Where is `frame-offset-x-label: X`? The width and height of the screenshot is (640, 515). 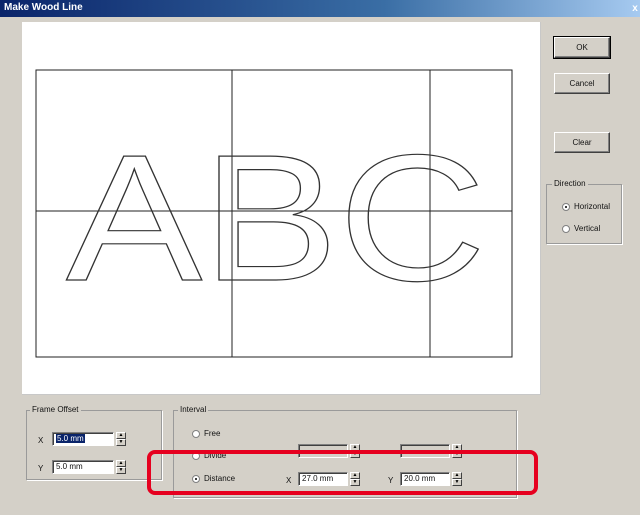
frame-offset-x-label: X is located at coordinates (41, 440).